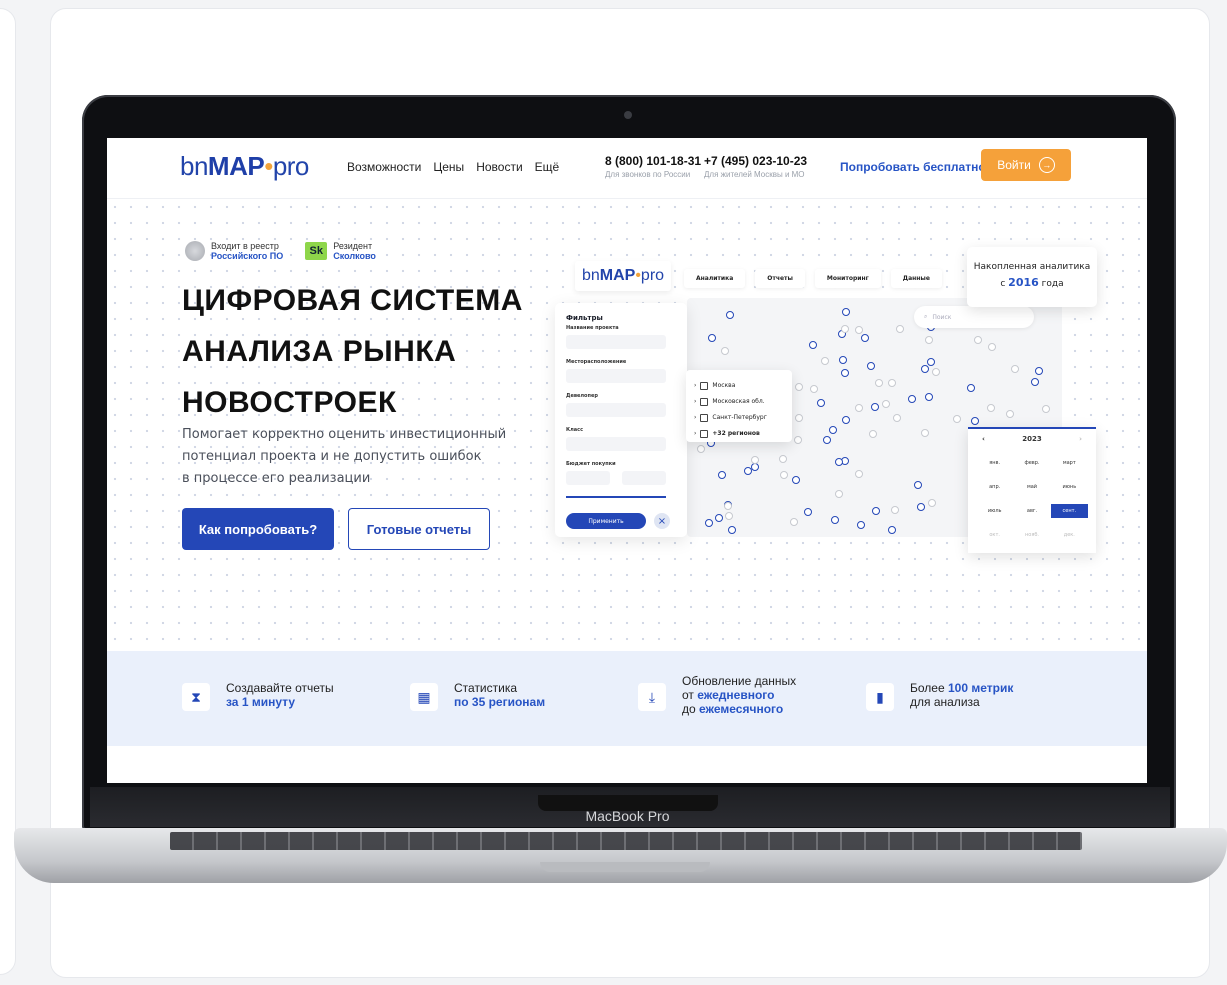  Describe the element at coordinates (739, 434) in the screenshot. I see `region-item: › +32 регионов` at that location.